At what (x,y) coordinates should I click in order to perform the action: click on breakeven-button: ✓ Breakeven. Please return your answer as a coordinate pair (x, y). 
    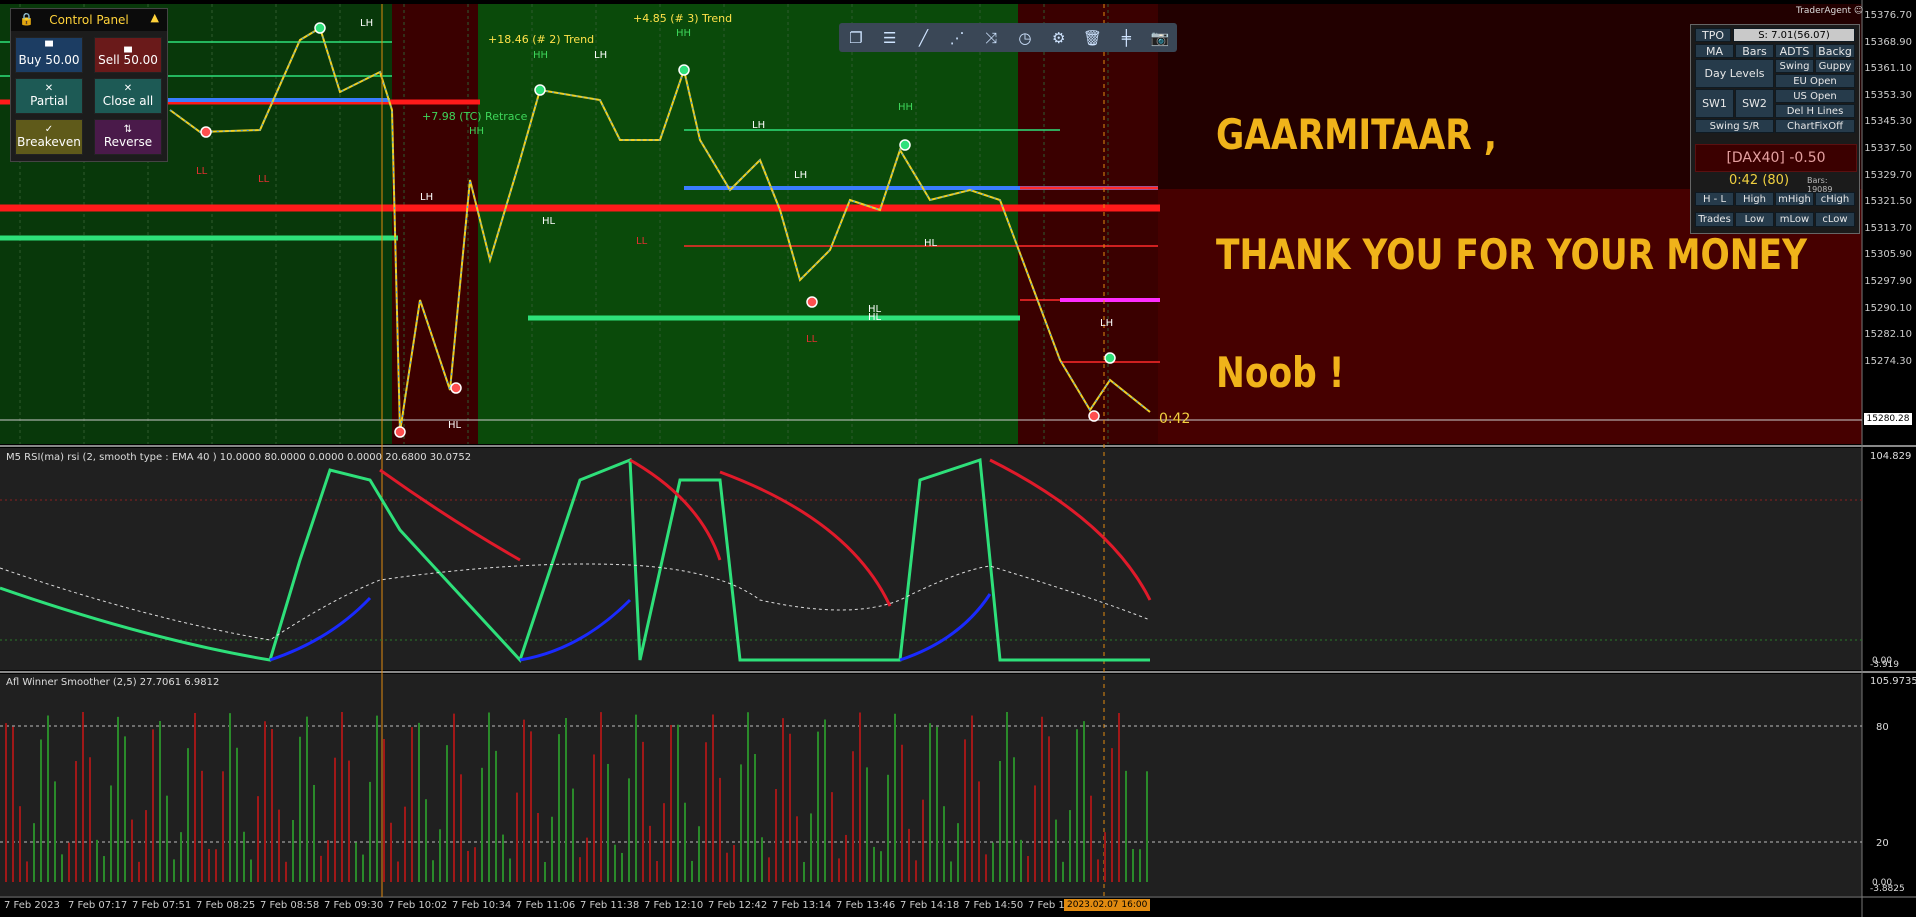
    Looking at the image, I should click on (49, 137).